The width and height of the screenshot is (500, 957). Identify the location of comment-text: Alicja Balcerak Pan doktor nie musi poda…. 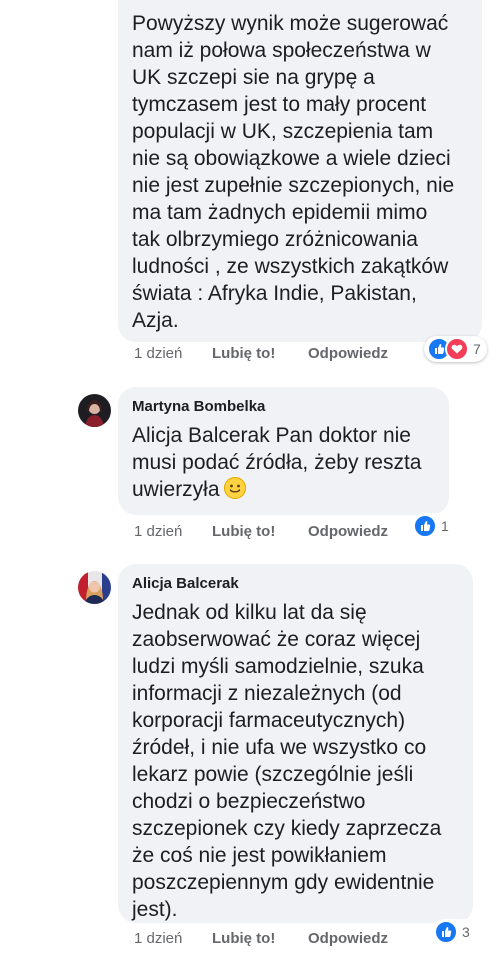
(283, 462).